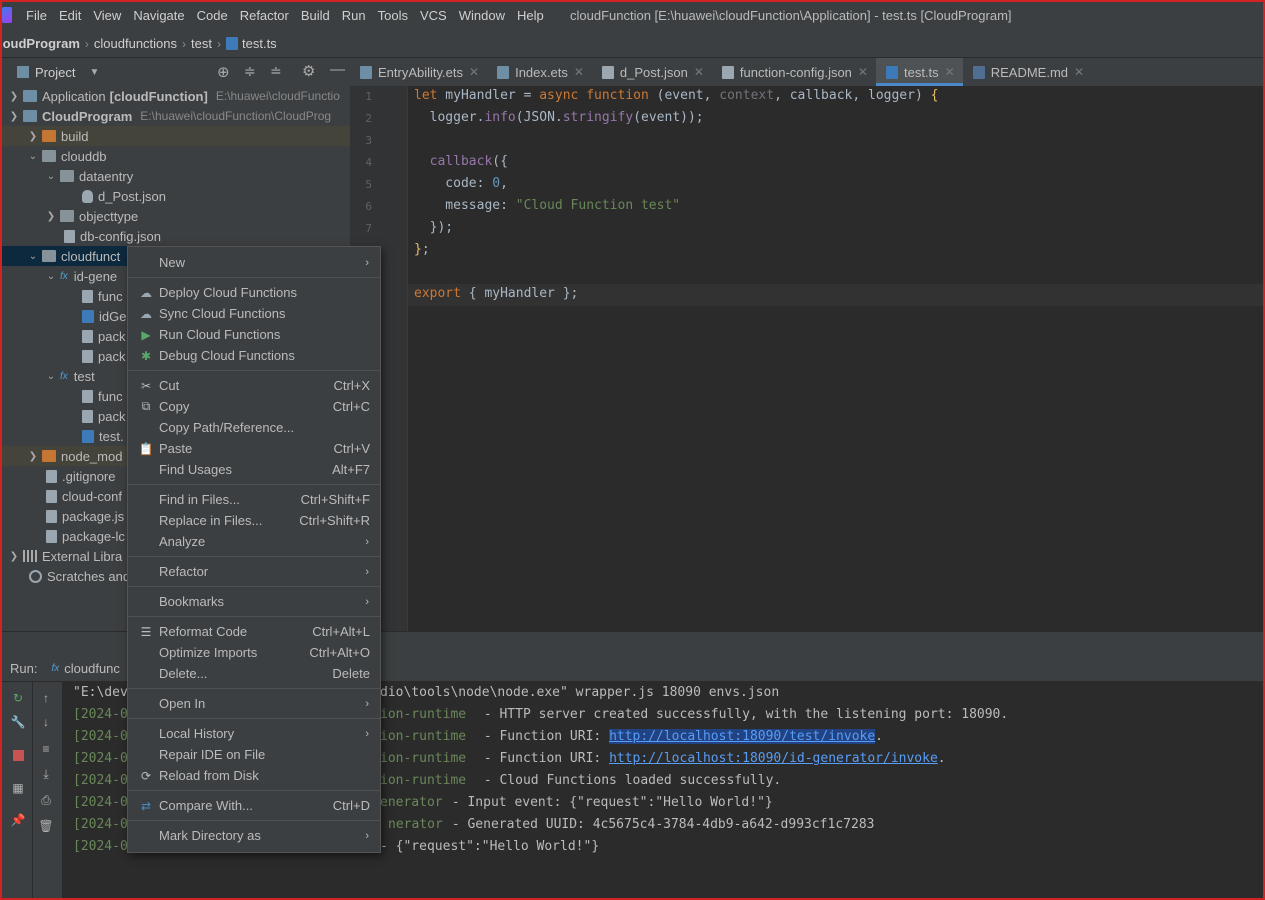 Image resolution: width=1265 pixels, height=900 pixels. I want to click on menu-build: Build, so click(315, 15).